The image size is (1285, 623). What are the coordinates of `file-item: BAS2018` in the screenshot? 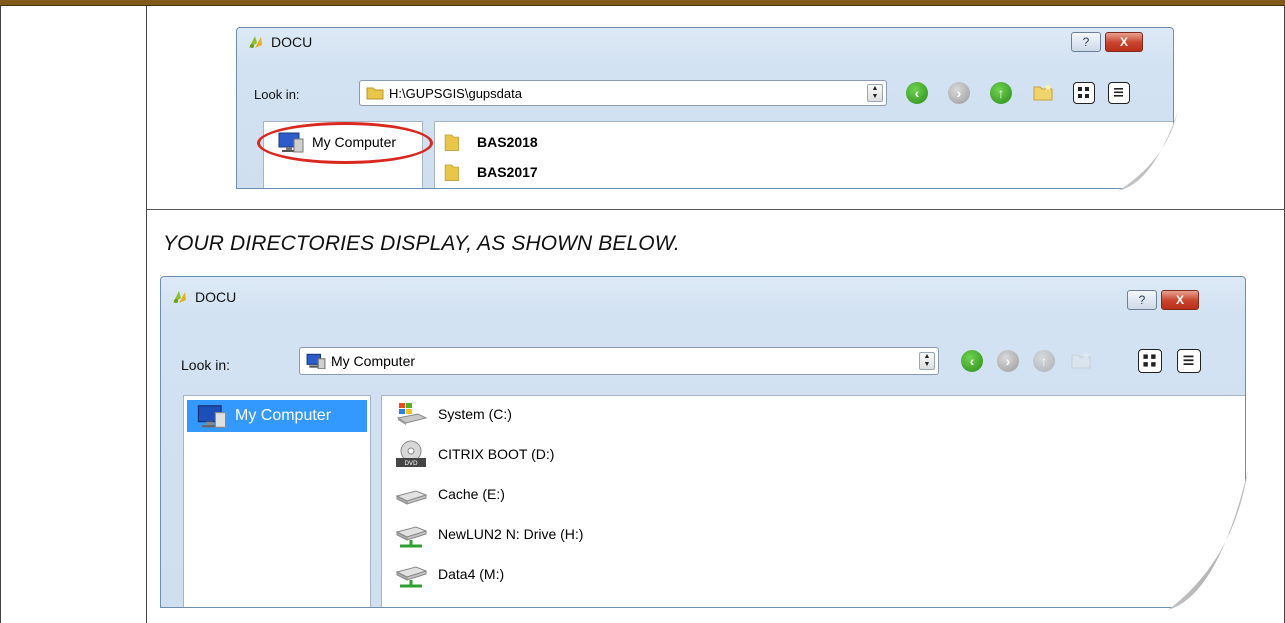 It's located at (490, 142).